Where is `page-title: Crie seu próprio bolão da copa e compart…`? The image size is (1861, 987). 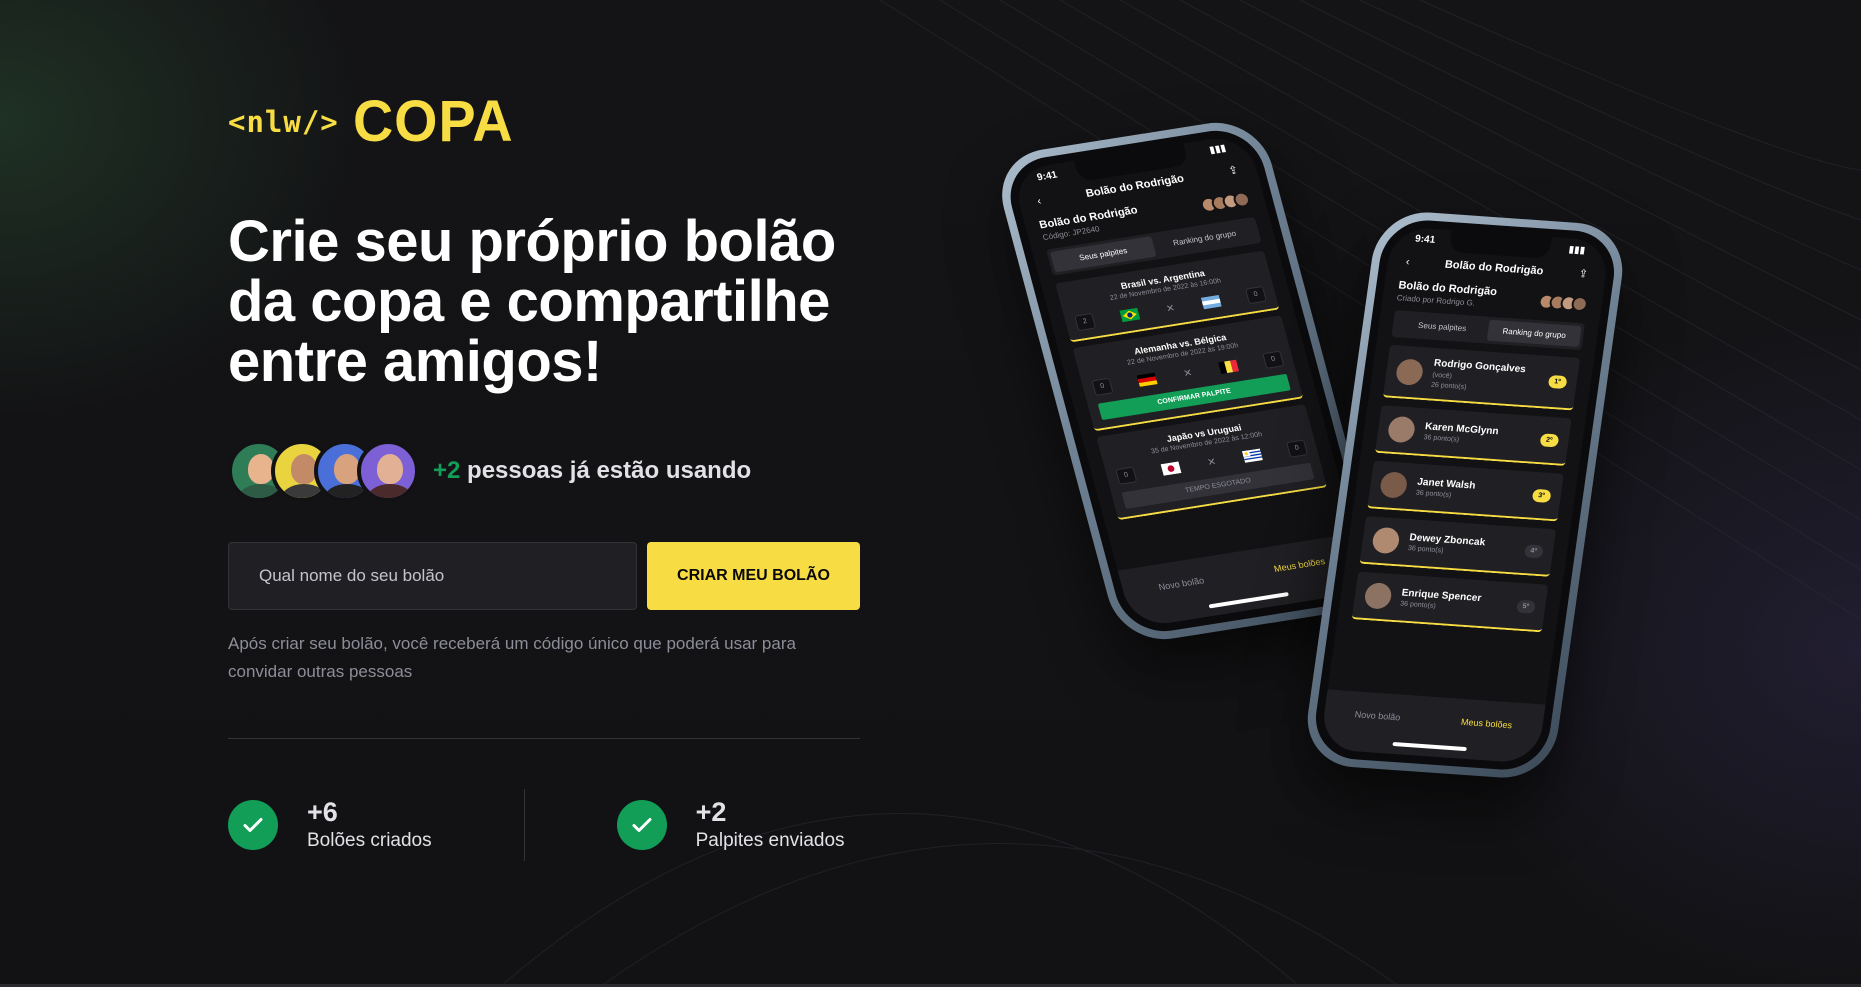
page-title: Crie seu próprio bolão da copa e compart… is located at coordinates (544, 302).